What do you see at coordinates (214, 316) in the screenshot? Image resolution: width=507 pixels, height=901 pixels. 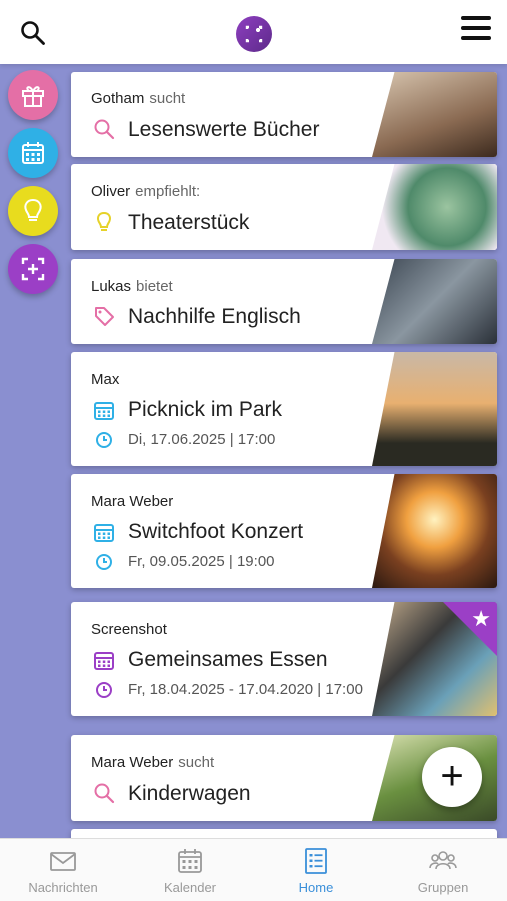 I see `card-title: Nachhilfe Englisch` at bounding box center [214, 316].